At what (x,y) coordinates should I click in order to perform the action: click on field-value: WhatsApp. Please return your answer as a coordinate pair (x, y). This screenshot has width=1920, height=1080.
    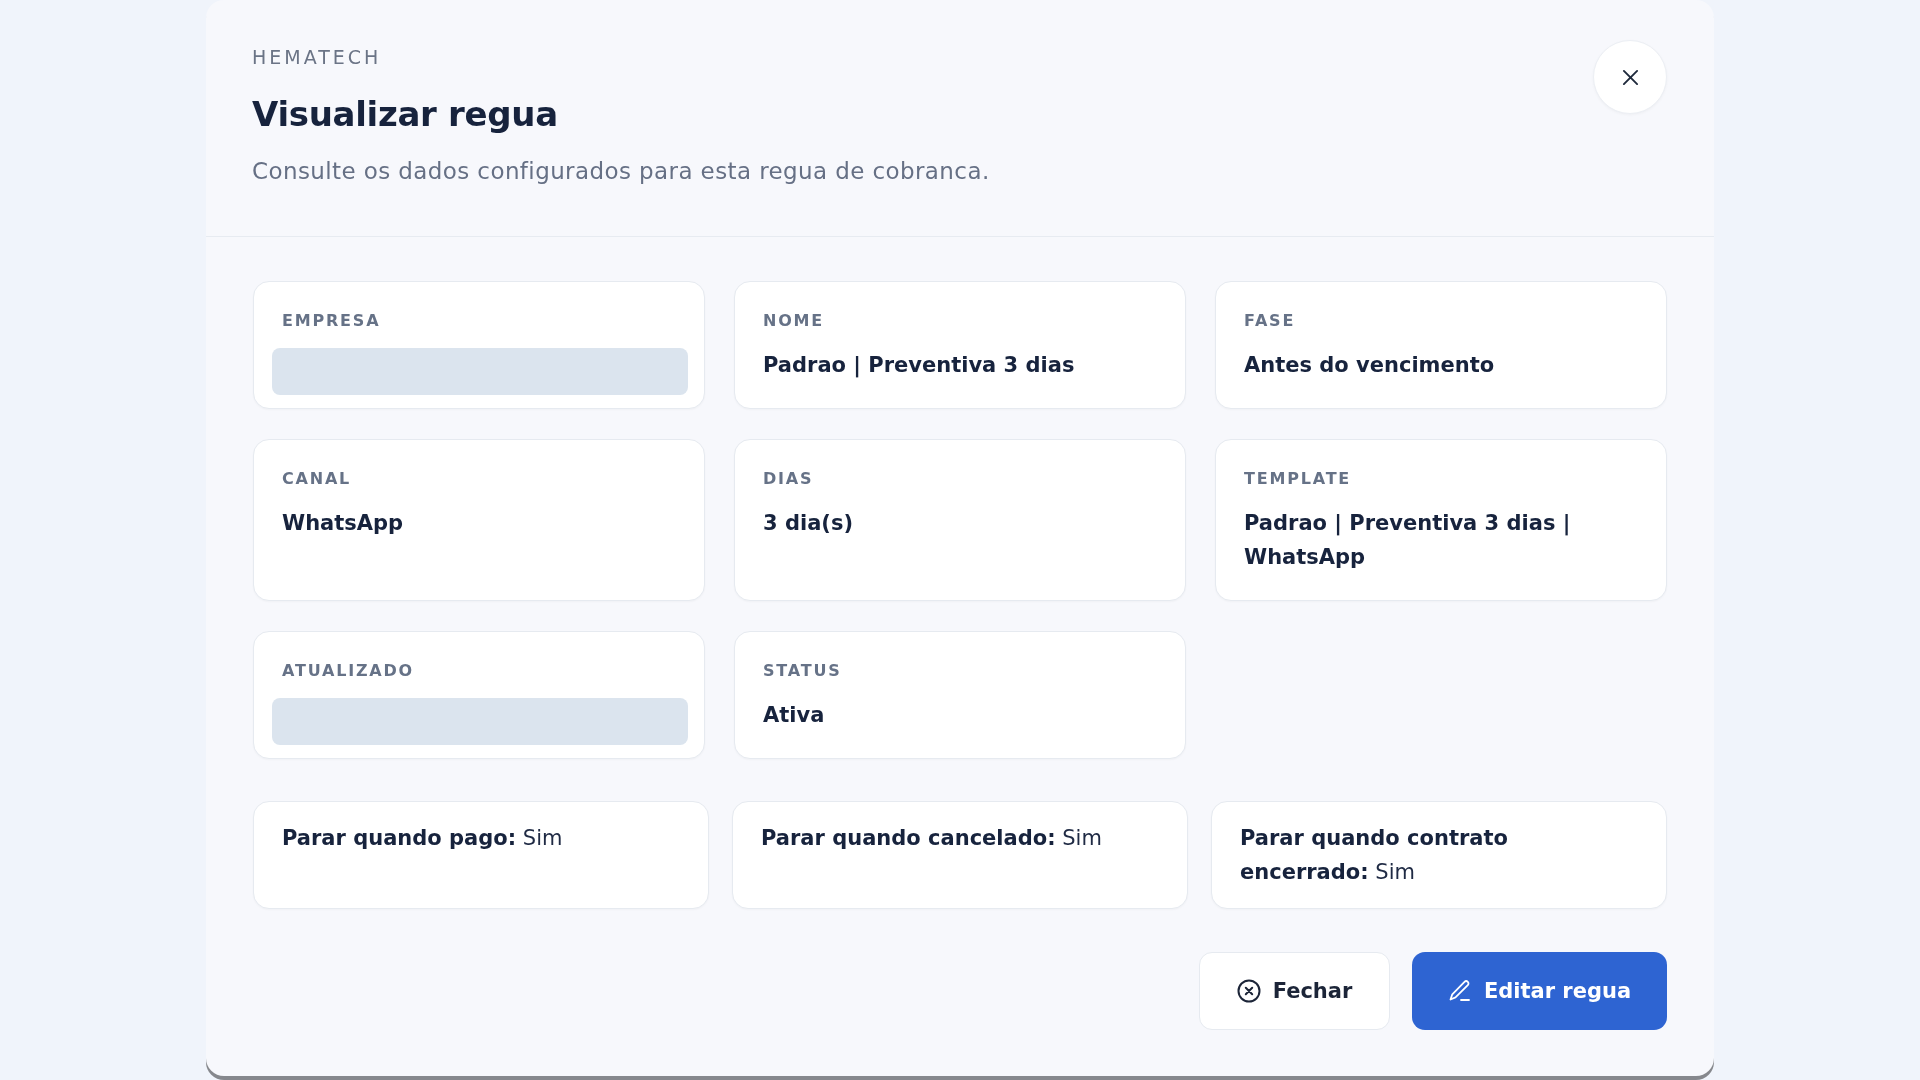
    Looking at the image, I should click on (343, 523).